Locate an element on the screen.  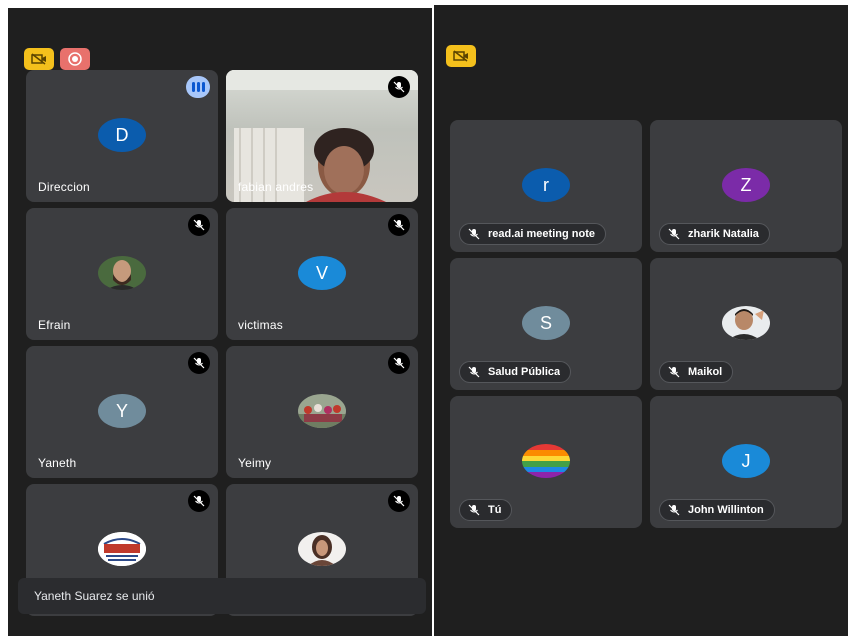
participant-tile-salud-publica: S Salud Pública is located at coordinates (546, 324).